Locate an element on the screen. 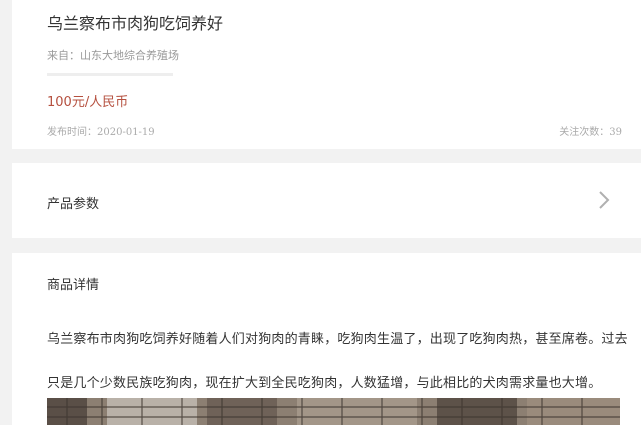  product-price: 100元/人民币 is located at coordinates (88, 102).